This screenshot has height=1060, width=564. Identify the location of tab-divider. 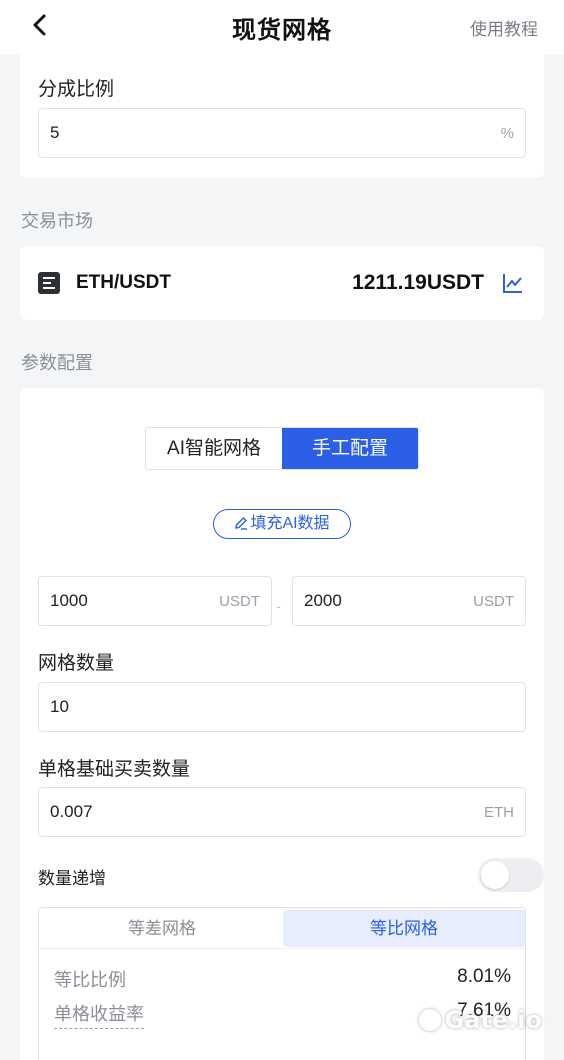
(282, 948).